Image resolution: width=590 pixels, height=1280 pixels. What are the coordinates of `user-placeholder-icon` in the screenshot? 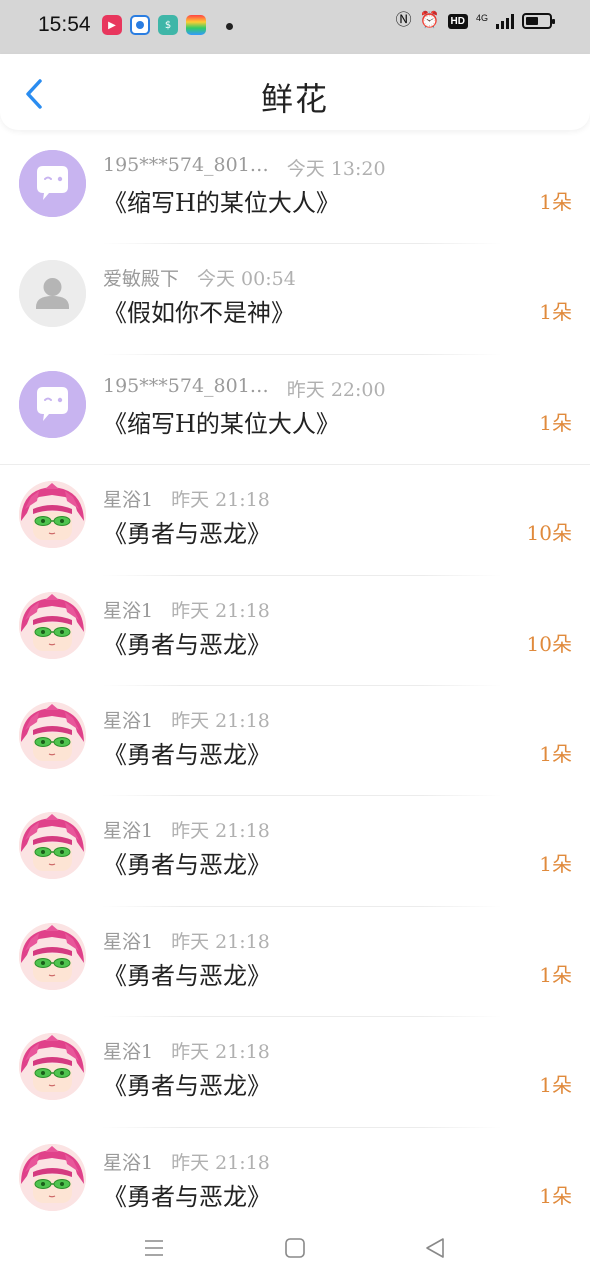 It's located at (52, 294).